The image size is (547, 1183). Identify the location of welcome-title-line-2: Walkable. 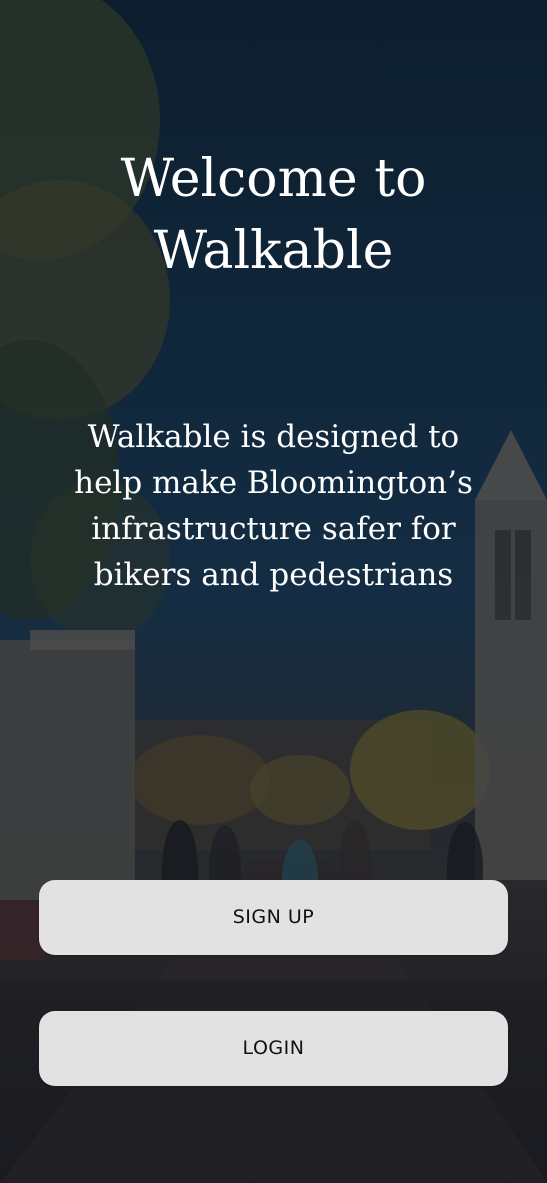
(273, 251).